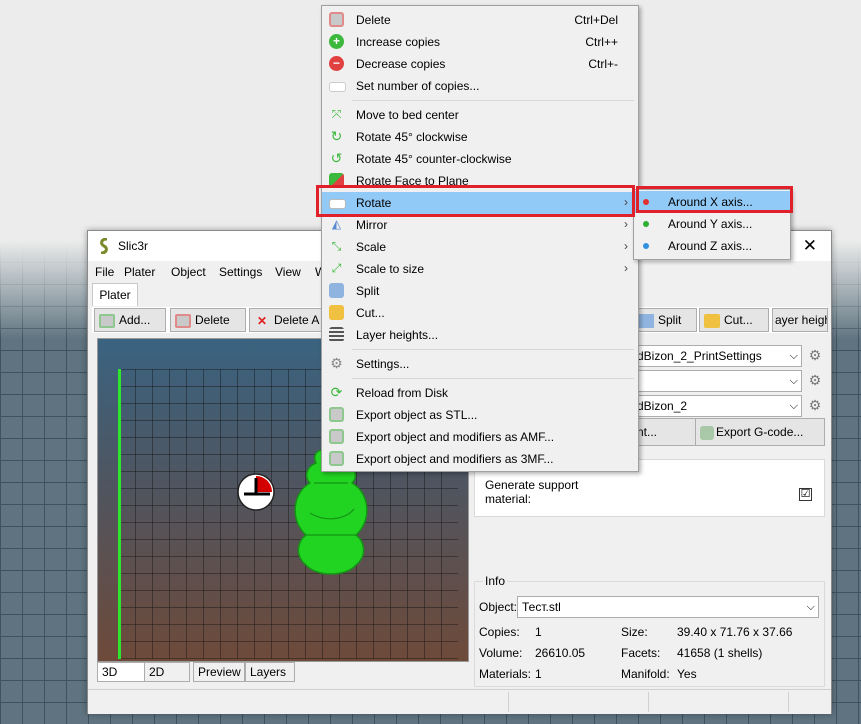 This screenshot has width=861, height=724. Describe the element at coordinates (336, 246) in the screenshot. I see `scale-icon: ⤡` at that location.